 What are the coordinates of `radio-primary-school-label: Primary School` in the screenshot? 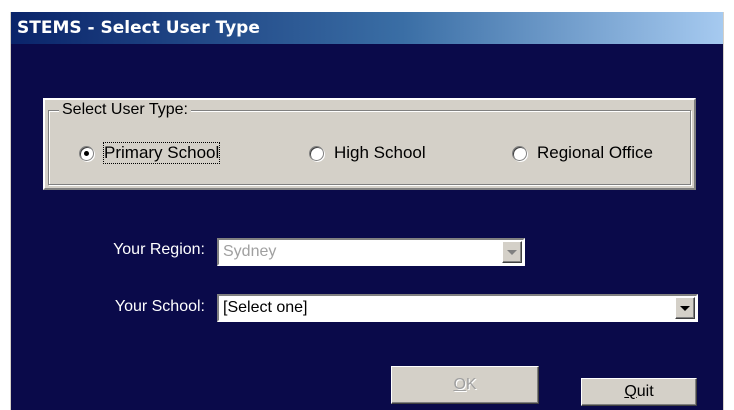 It's located at (161, 153).